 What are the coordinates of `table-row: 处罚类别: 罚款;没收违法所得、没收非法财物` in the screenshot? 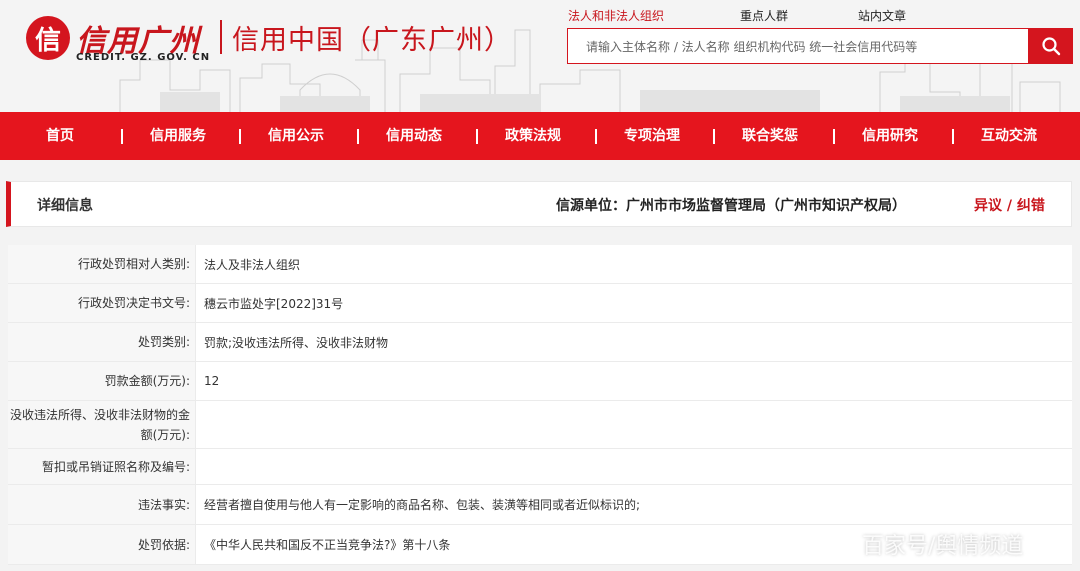 It's located at (540, 342).